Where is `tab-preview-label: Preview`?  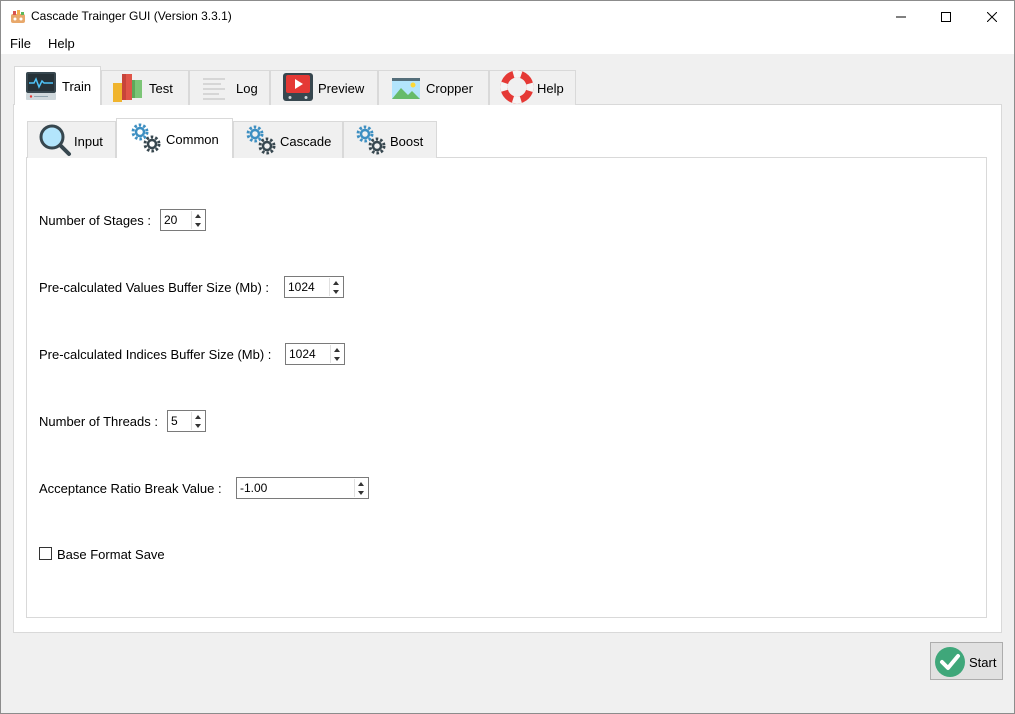 tab-preview-label: Preview is located at coordinates (341, 88).